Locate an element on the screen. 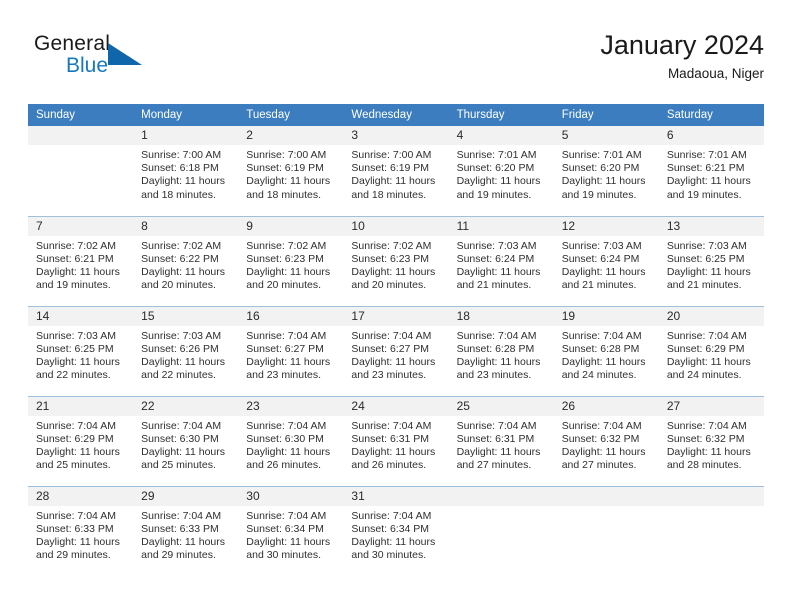 This screenshot has width=792, height=612. day-number: 12 is located at coordinates (606, 226).